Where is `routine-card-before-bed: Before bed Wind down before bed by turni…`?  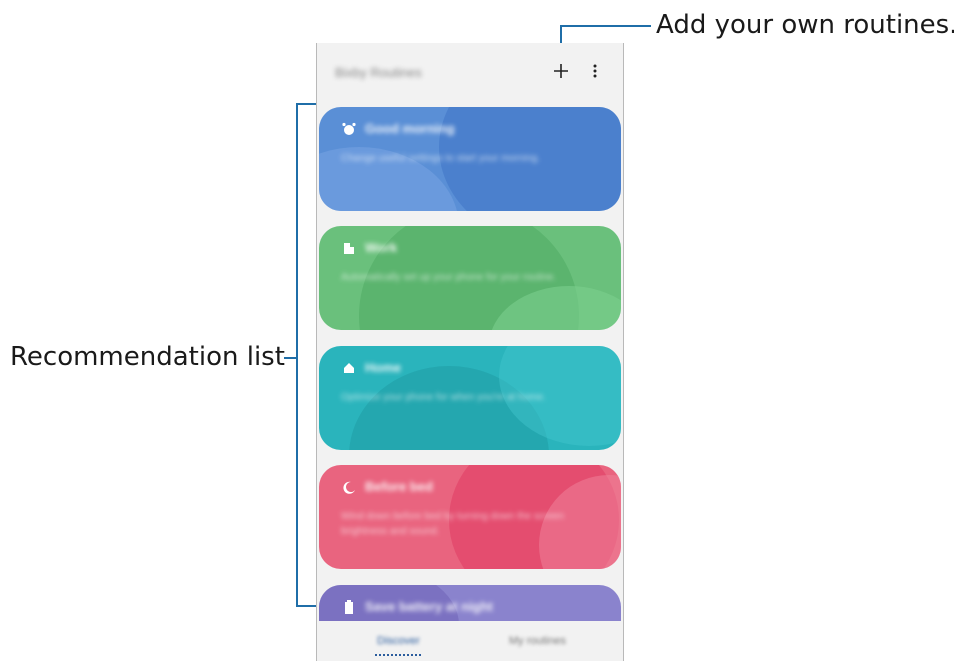
routine-card-before-bed: Before bed Wind down before bed by turni… is located at coordinates (470, 517).